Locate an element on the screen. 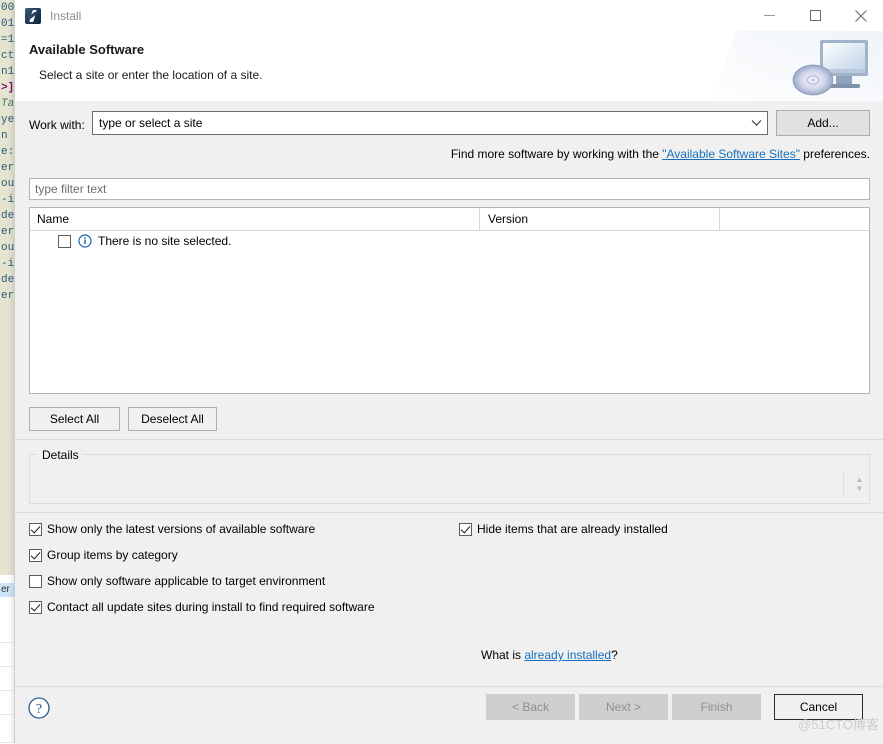 This screenshot has width=883, height=744. option-group-by-category: Group items by category is located at coordinates (103, 555).